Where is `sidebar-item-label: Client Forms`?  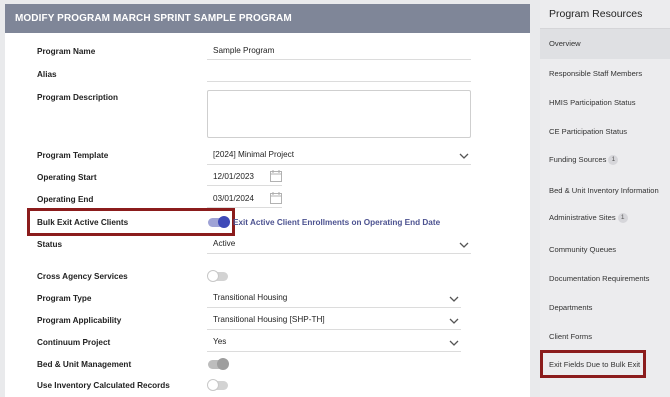 sidebar-item-label: Client Forms is located at coordinates (571, 336).